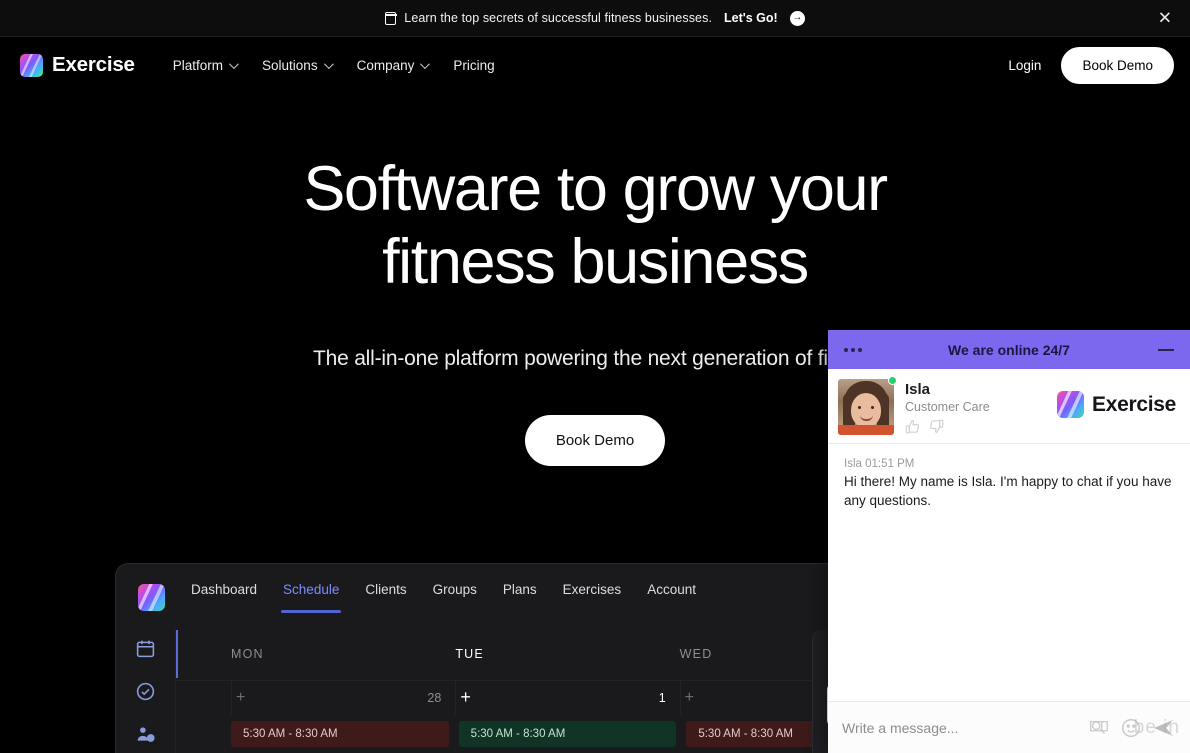  I want to click on chat-message-input, so click(960, 727).